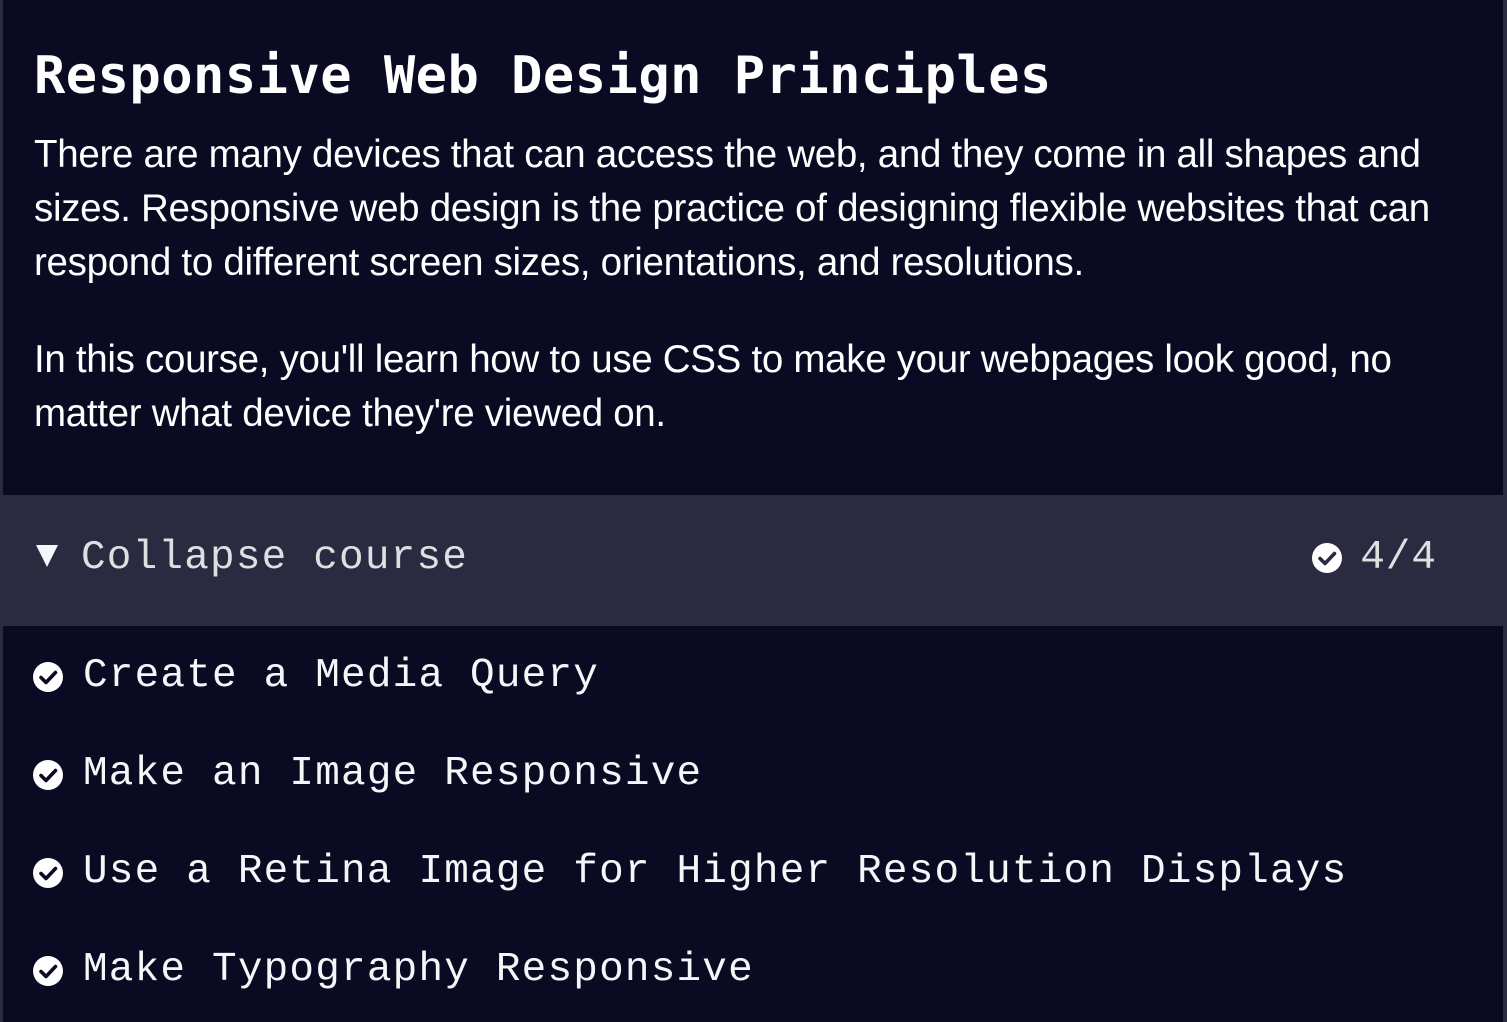 This screenshot has height=1022, width=1507. Describe the element at coordinates (543, 76) in the screenshot. I see `course-title: Responsive Web Design Principles` at that location.